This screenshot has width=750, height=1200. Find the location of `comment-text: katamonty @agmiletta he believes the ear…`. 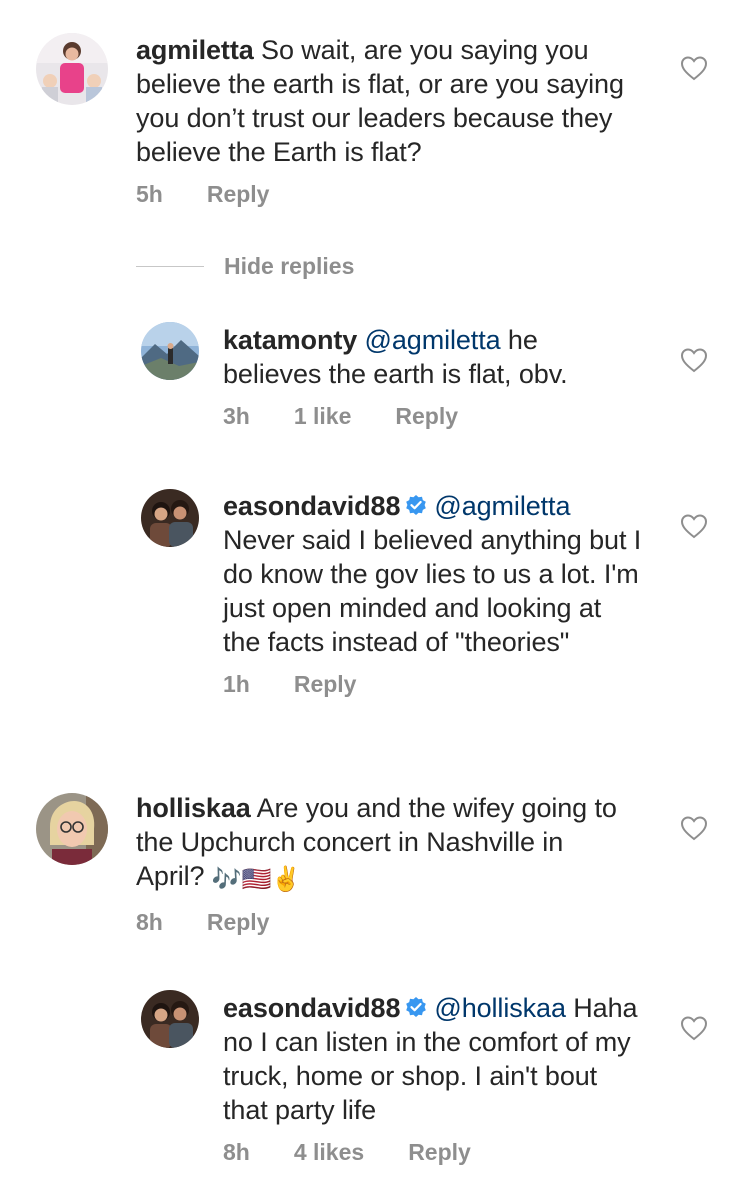

comment-text: katamonty @agmiletta he believes the ear… is located at coordinates (433, 357).